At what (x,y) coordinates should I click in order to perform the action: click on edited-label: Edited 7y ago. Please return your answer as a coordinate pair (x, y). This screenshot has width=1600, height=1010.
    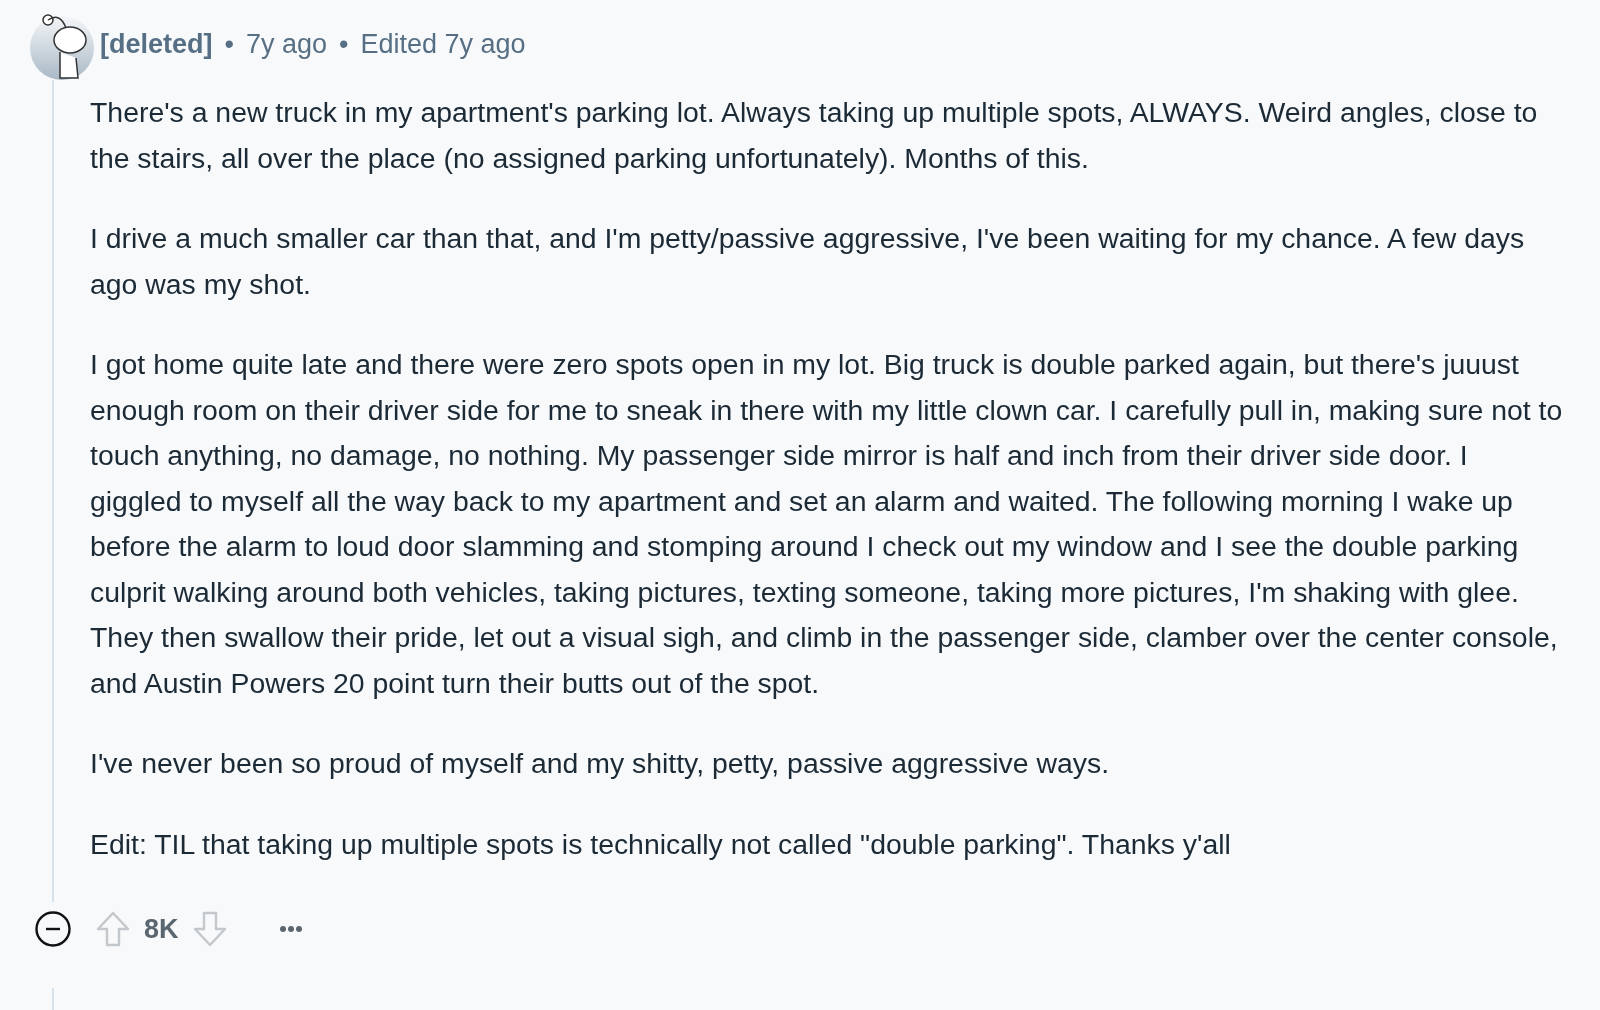
    Looking at the image, I should click on (443, 44).